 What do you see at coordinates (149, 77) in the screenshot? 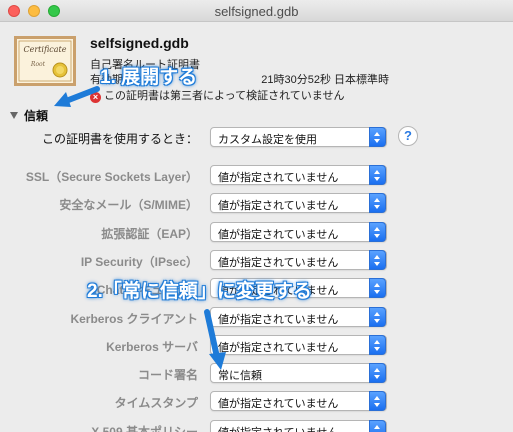
I see `annotation-step1: 1. 展開する` at bounding box center [149, 77].